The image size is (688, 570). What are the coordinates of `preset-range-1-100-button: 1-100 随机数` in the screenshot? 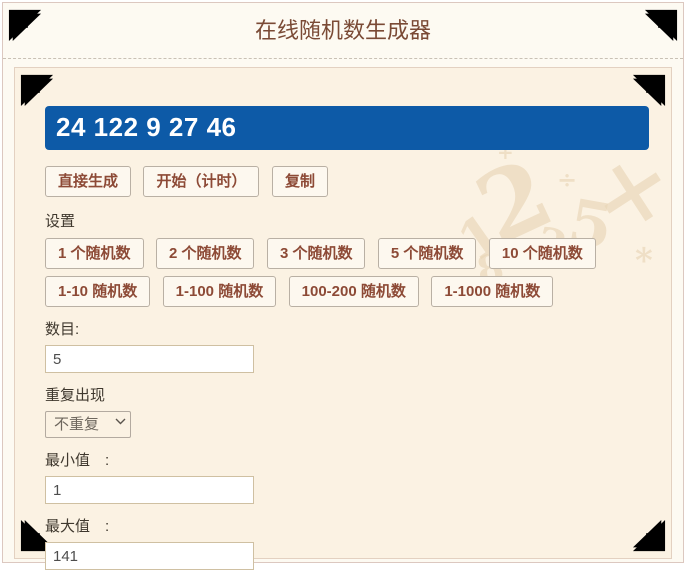 It's located at (219, 291).